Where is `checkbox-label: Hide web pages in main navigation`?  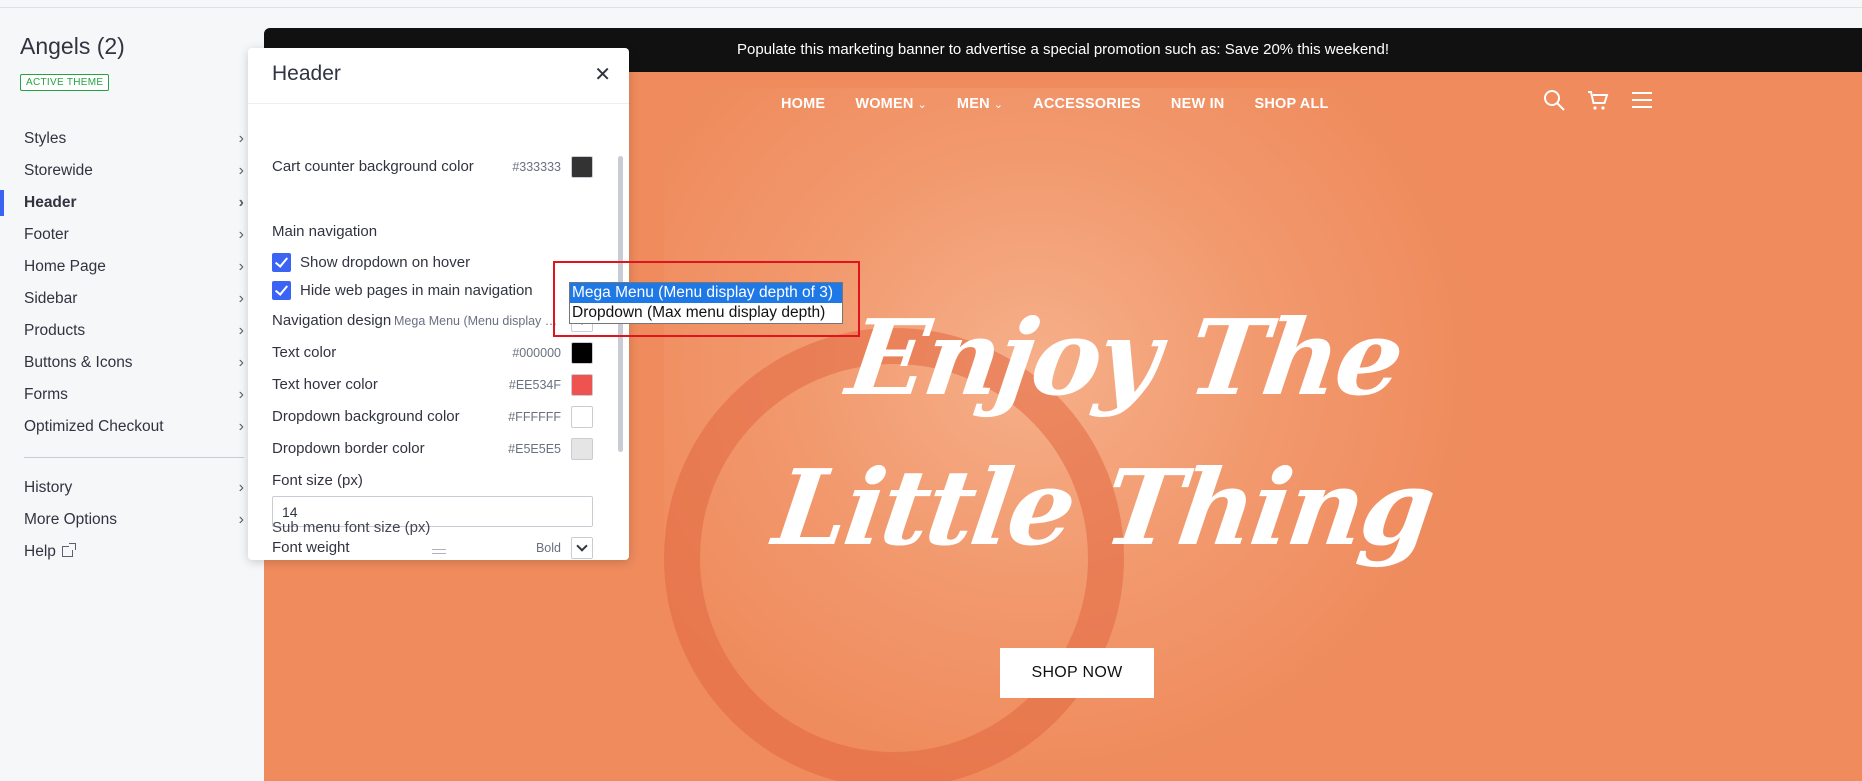
checkbox-label: Hide web pages in main navigation is located at coordinates (416, 290).